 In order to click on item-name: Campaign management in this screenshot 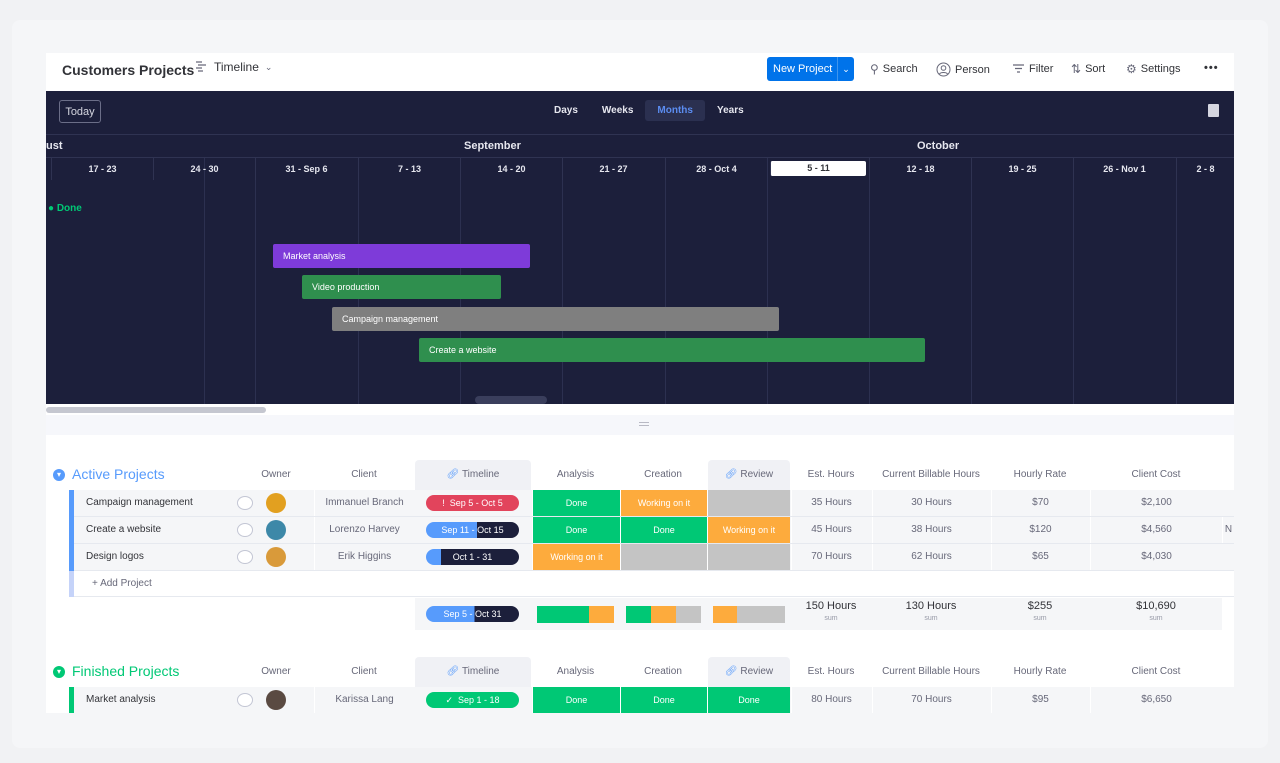, I will do `click(139, 502)`.